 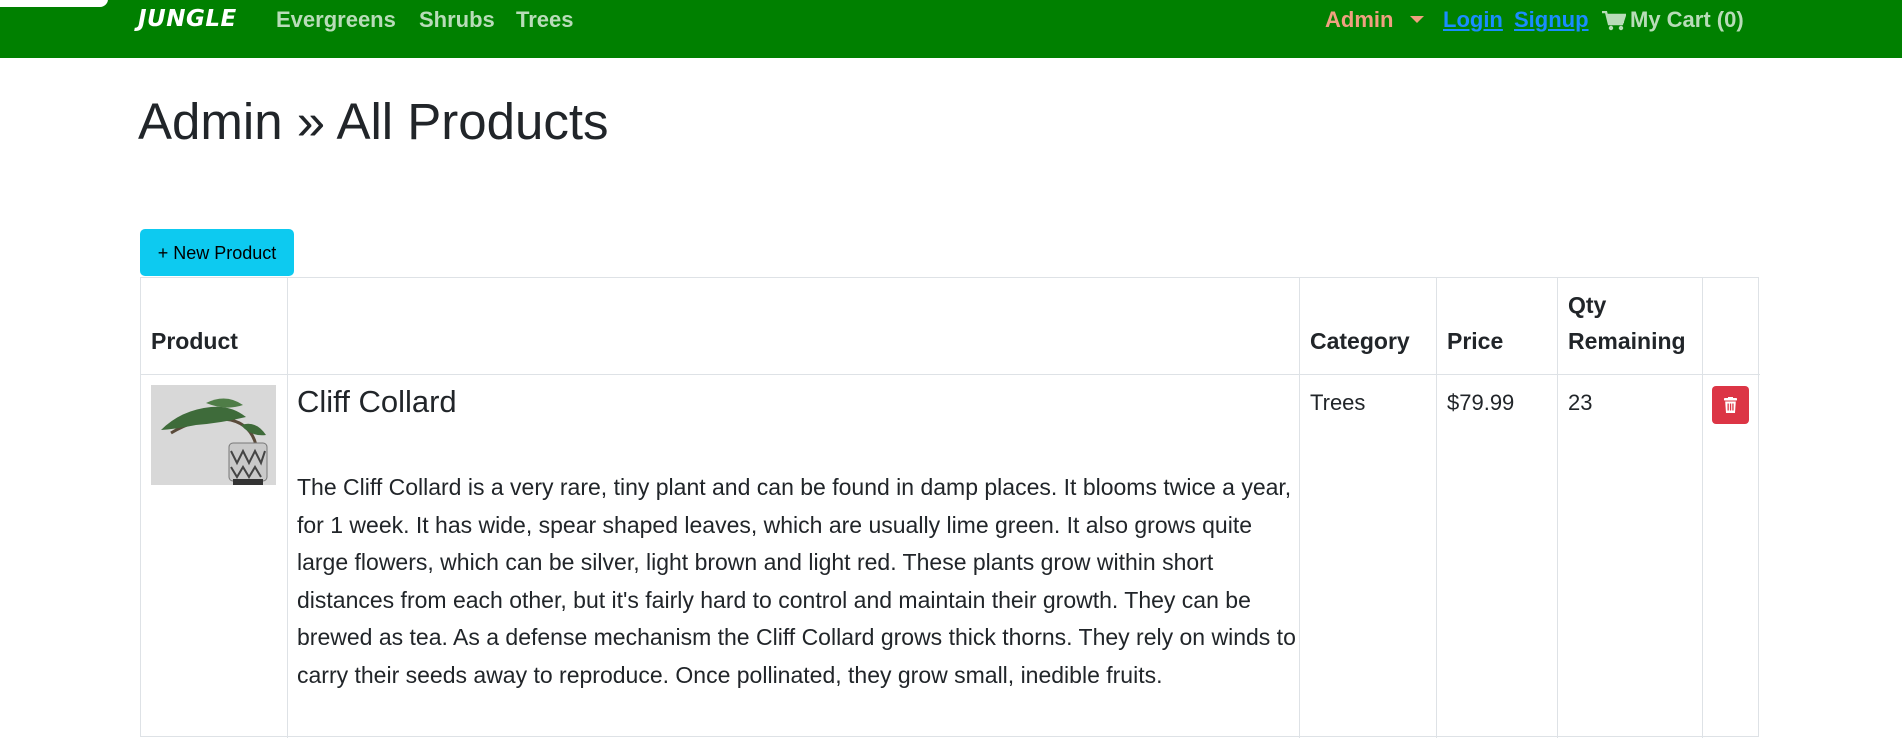 I want to click on trash-icon, so click(x=1730, y=405).